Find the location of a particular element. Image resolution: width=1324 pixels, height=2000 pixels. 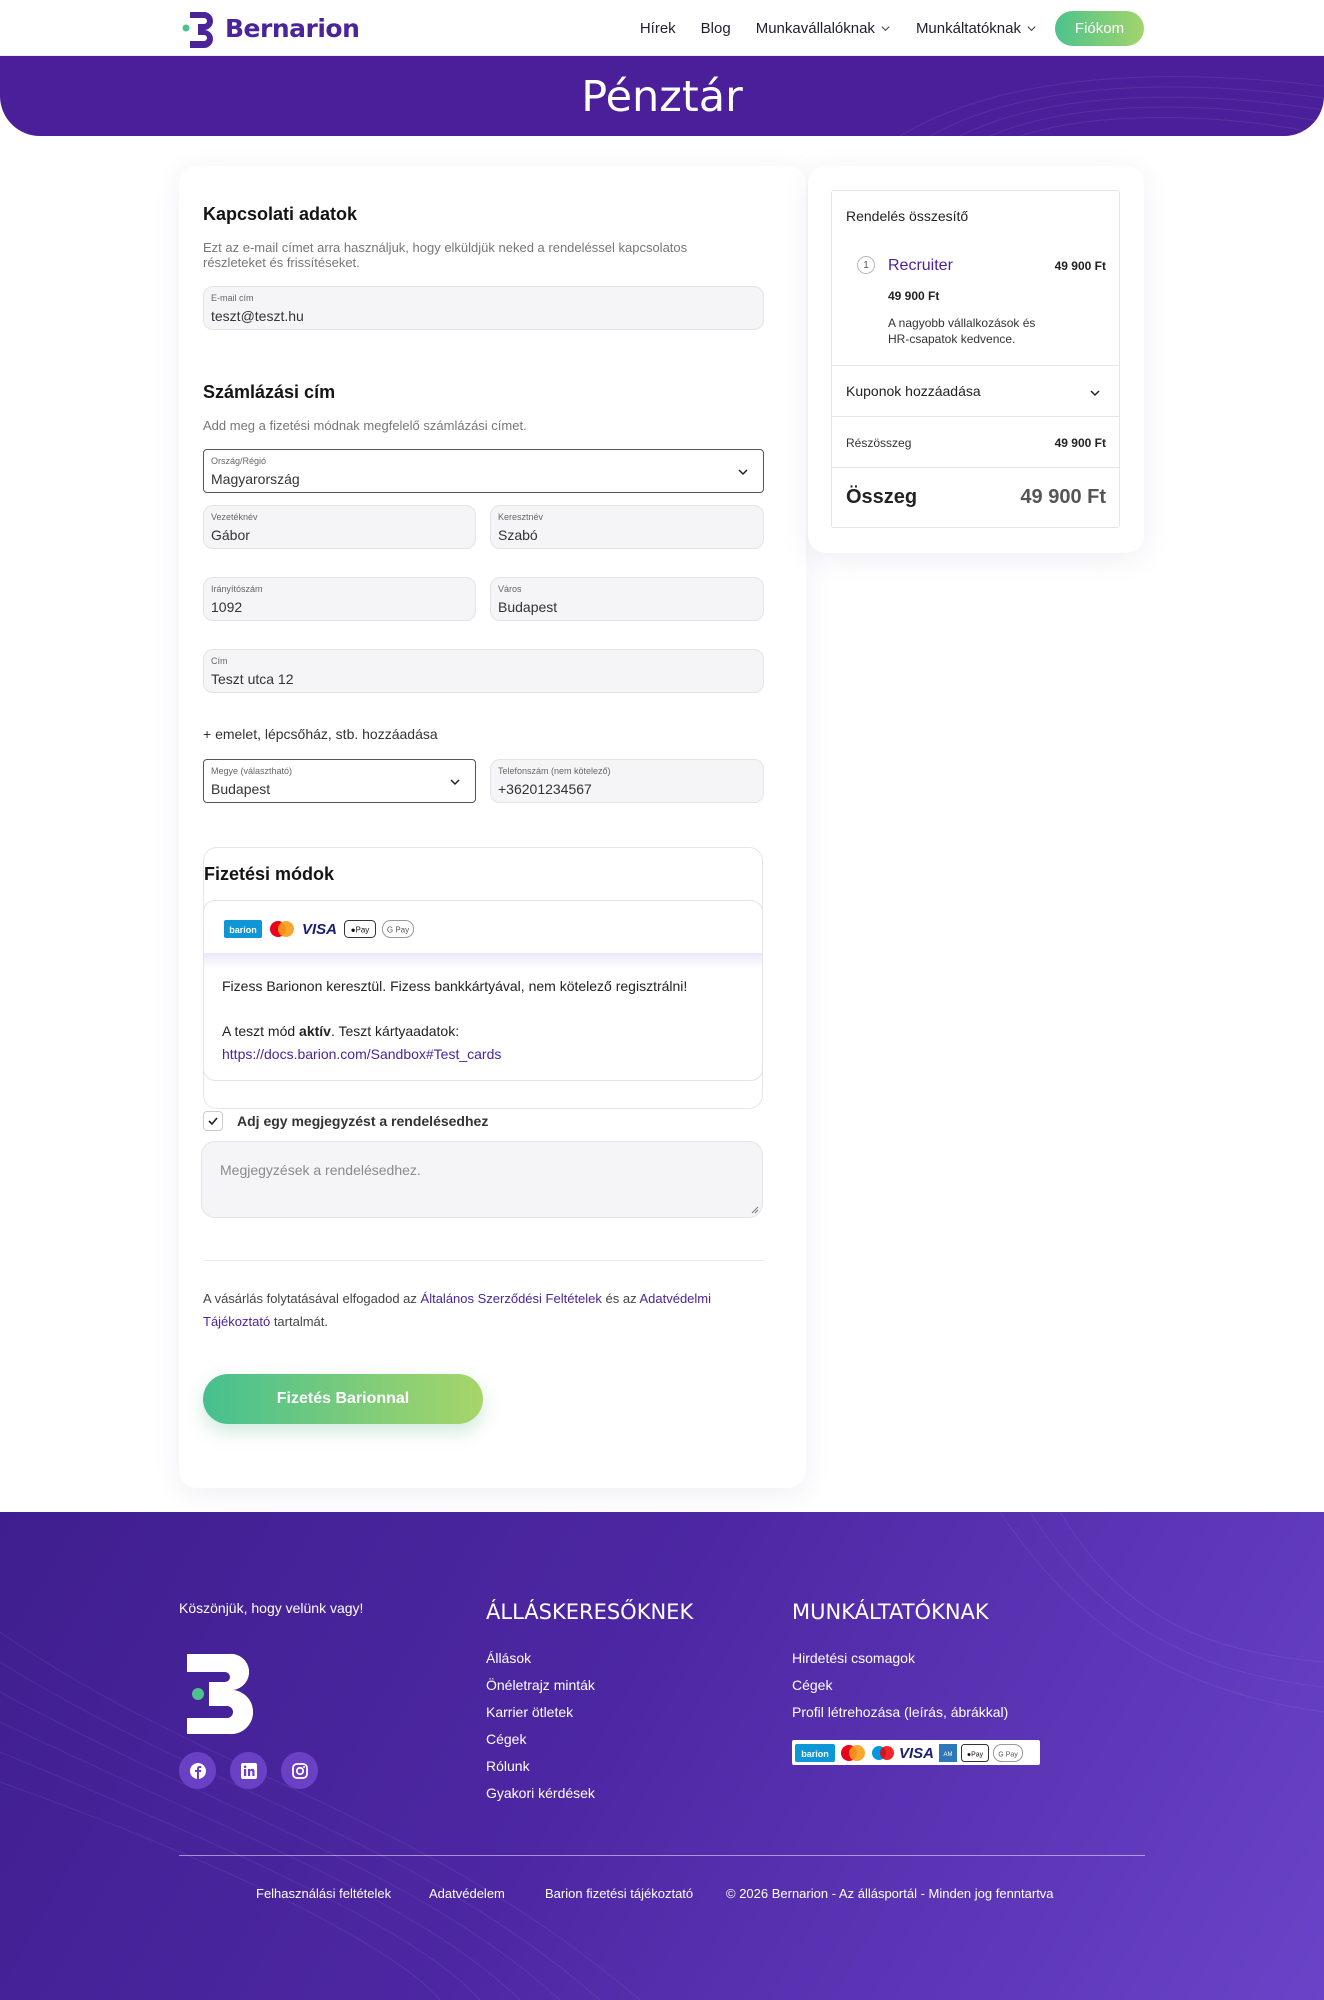

brand-name: Bernarion is located at coordinates (292, 28).